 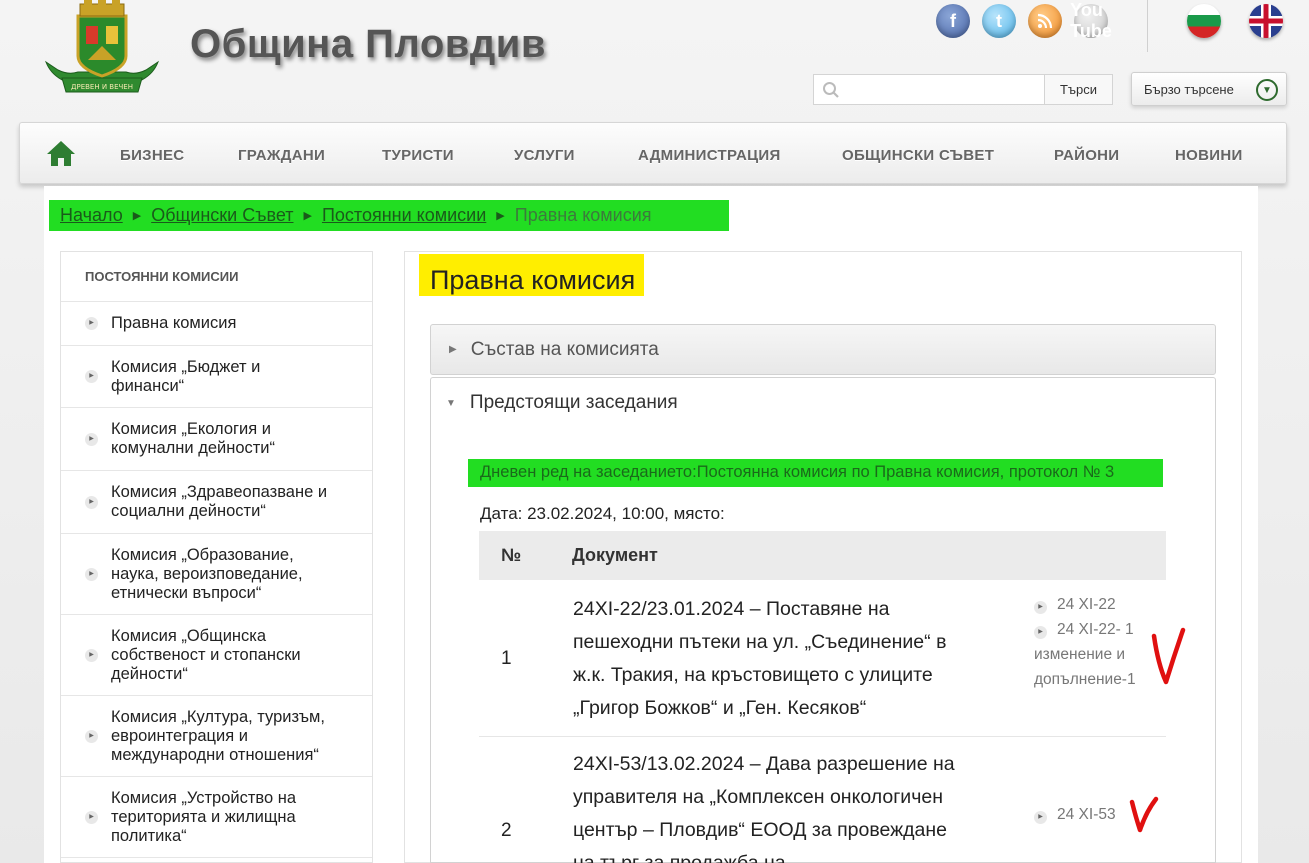 What do you see at coordinates (531, 275) in the screenshot?
I see `page-title: Правна комисия` at bounding box center [531, 275].